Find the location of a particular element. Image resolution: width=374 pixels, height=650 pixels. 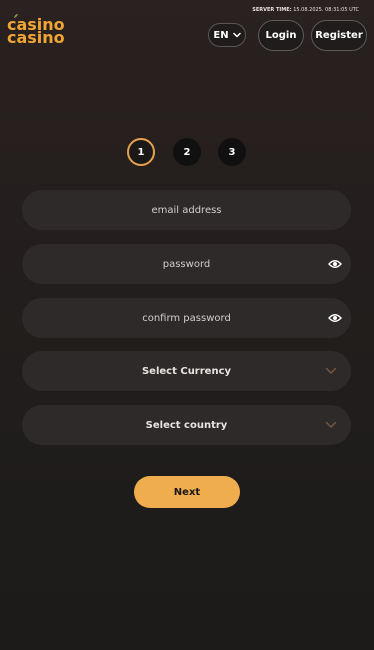

brand-logo: casino casino is located at coordinates (42, 31).